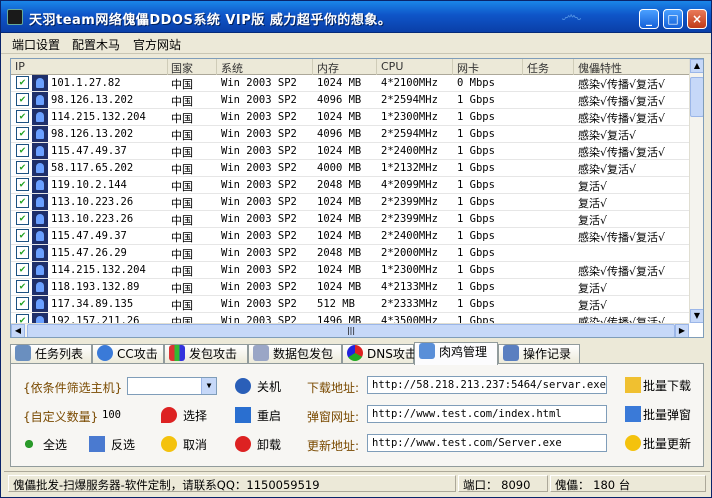 The image size is (712, 498). I want to click on maximize-button: □, so click(673, 19).